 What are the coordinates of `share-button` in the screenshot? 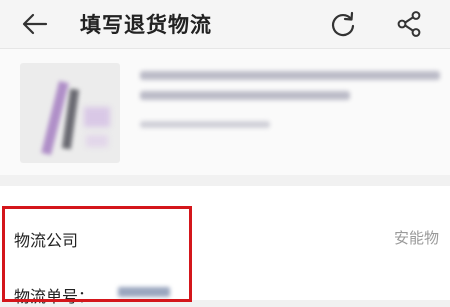 It's located at (409, 24).